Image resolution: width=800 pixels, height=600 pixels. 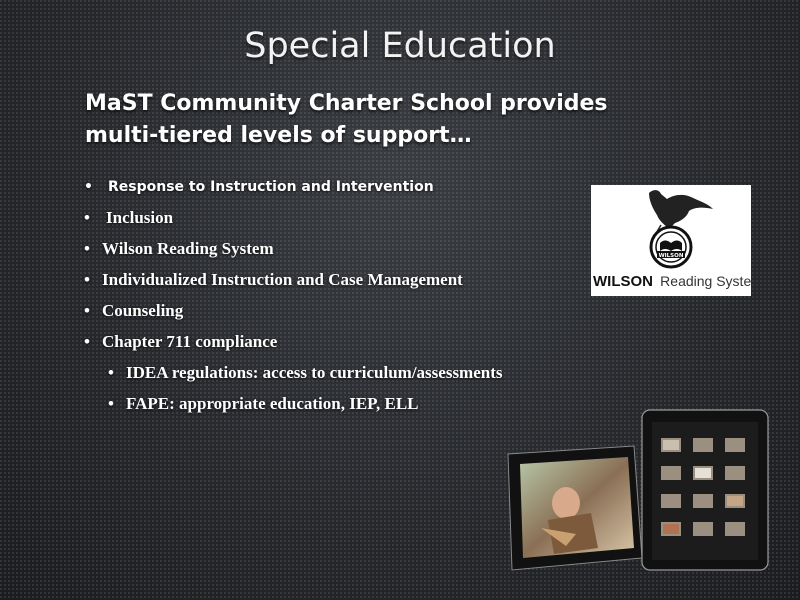 I want to click on ipad-devices-image, so click(x=640, y=493).